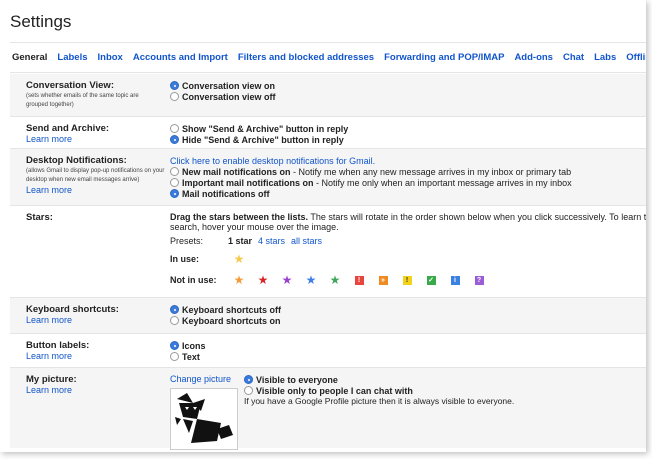  Describe the element at coordinates (174, 139) in the screenshot. I see `hide-send-archive-radio` at that location.